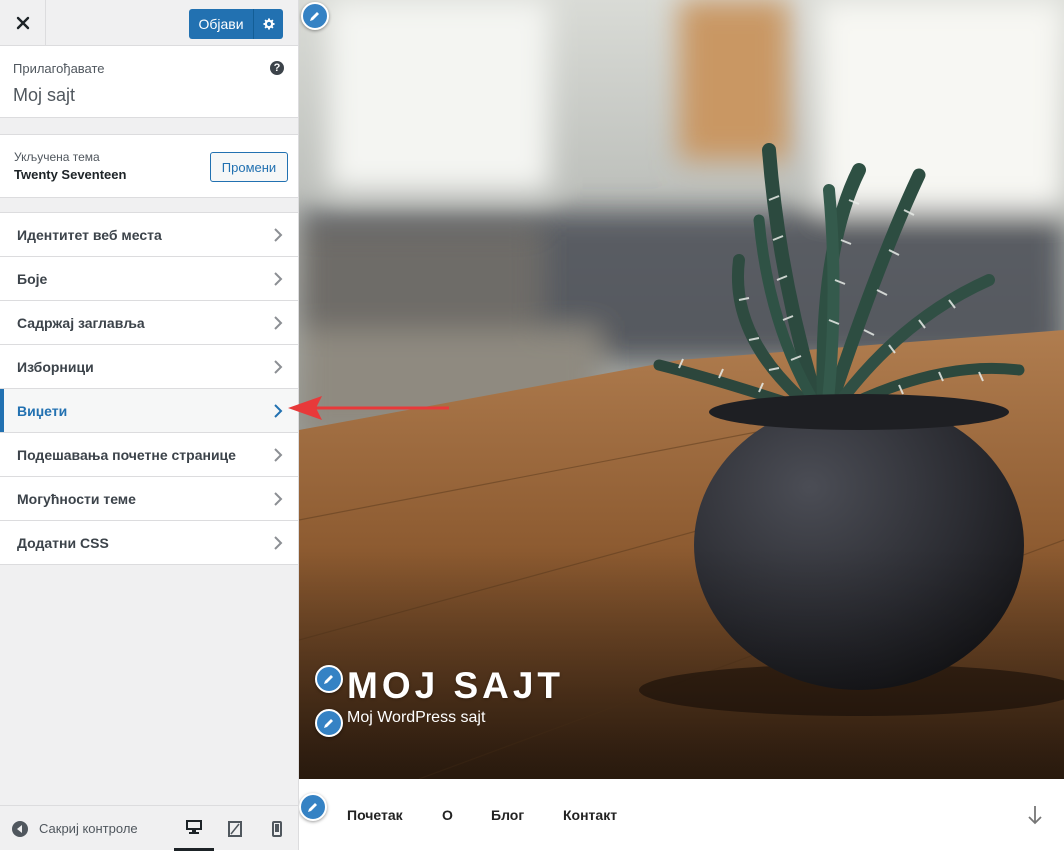 The width and height of the screenshot is (1064, 851). I want to click on desktop-icon, so click(194, 827).